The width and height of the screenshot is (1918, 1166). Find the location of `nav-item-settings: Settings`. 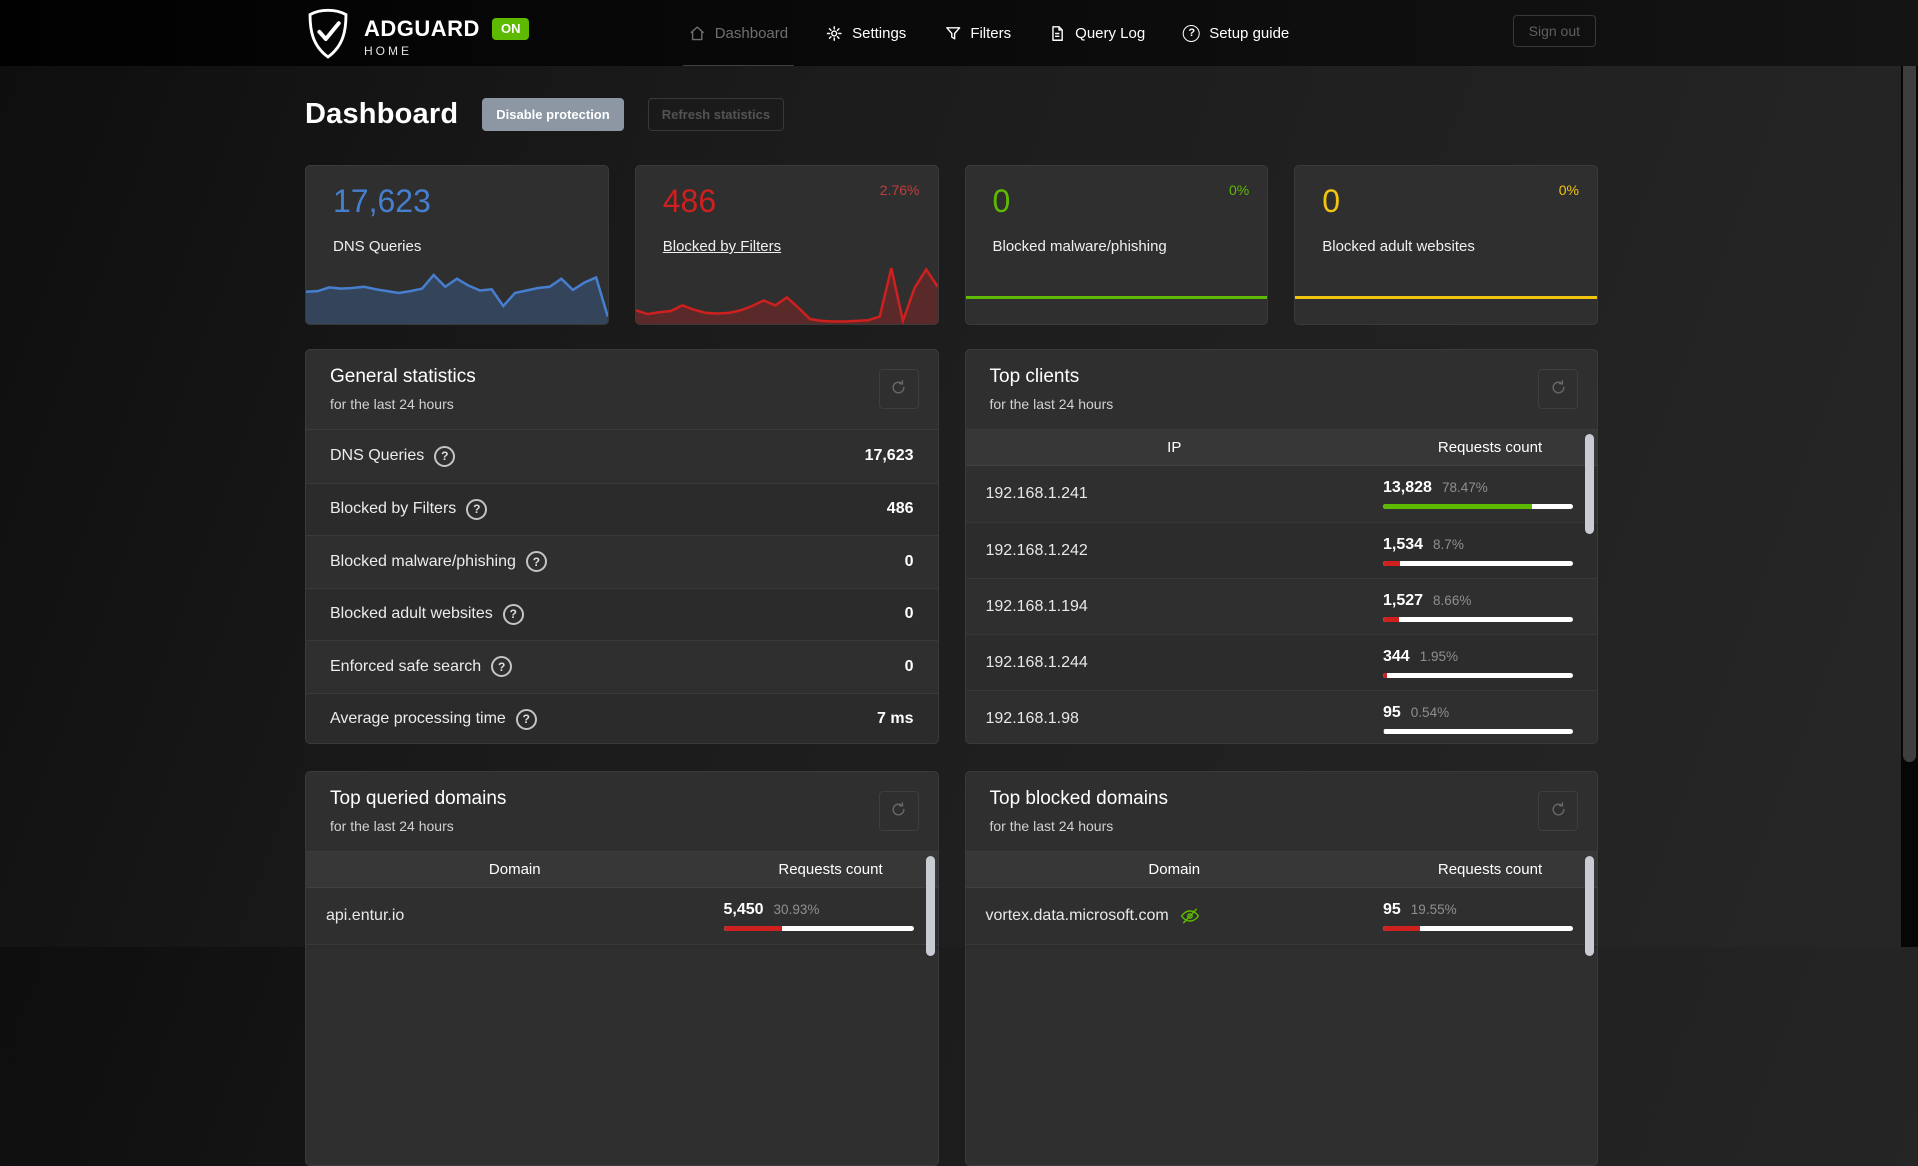

nav-item-settings: Settings is located at coordinates (866, 33).